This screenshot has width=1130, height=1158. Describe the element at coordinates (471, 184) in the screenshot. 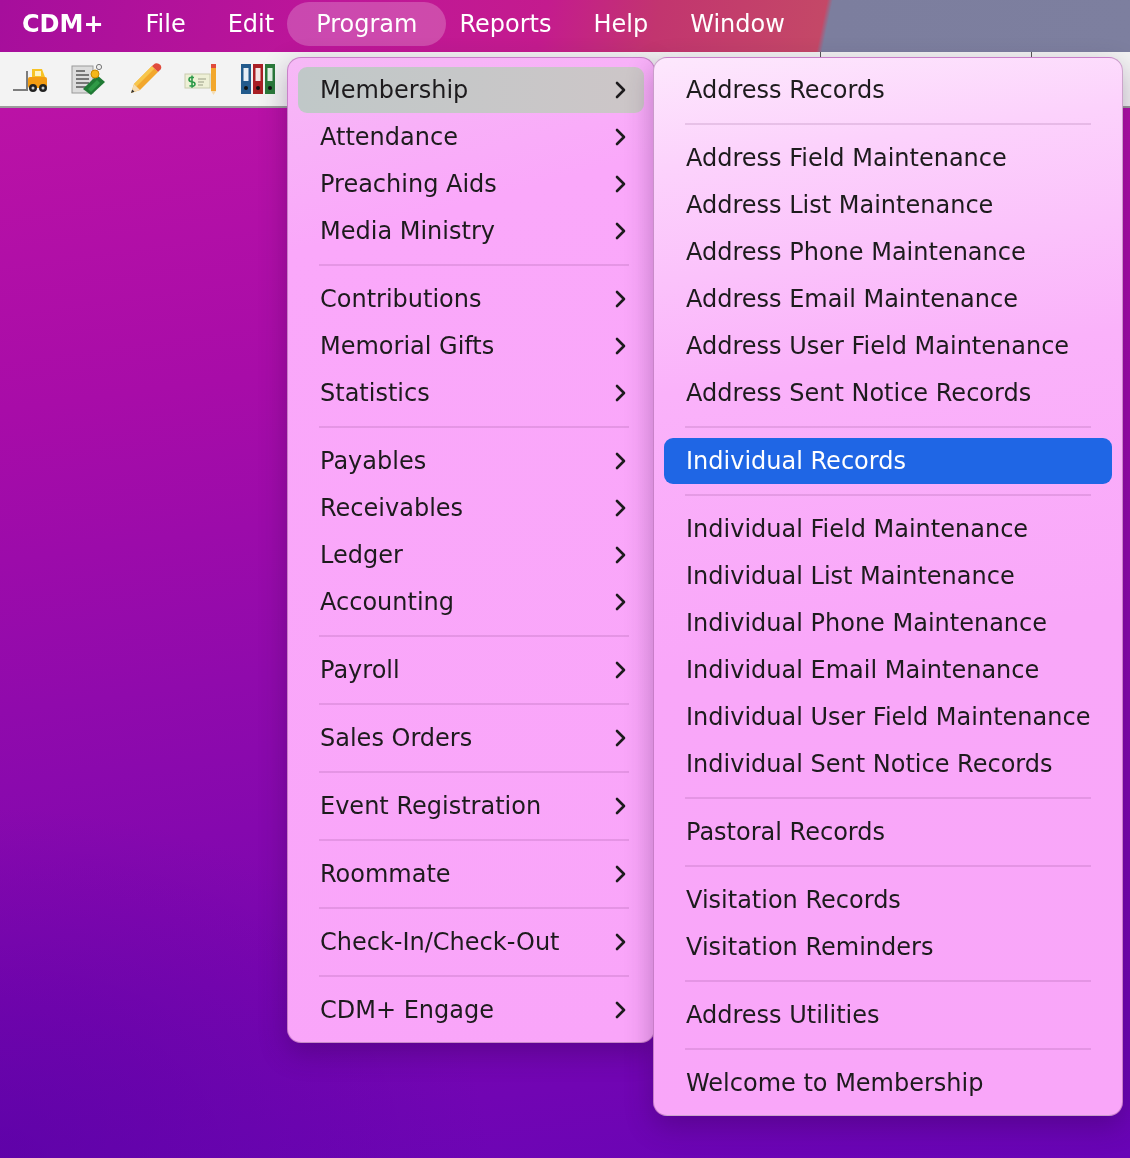

I see `menu-item: Preaching Aids` at that location.